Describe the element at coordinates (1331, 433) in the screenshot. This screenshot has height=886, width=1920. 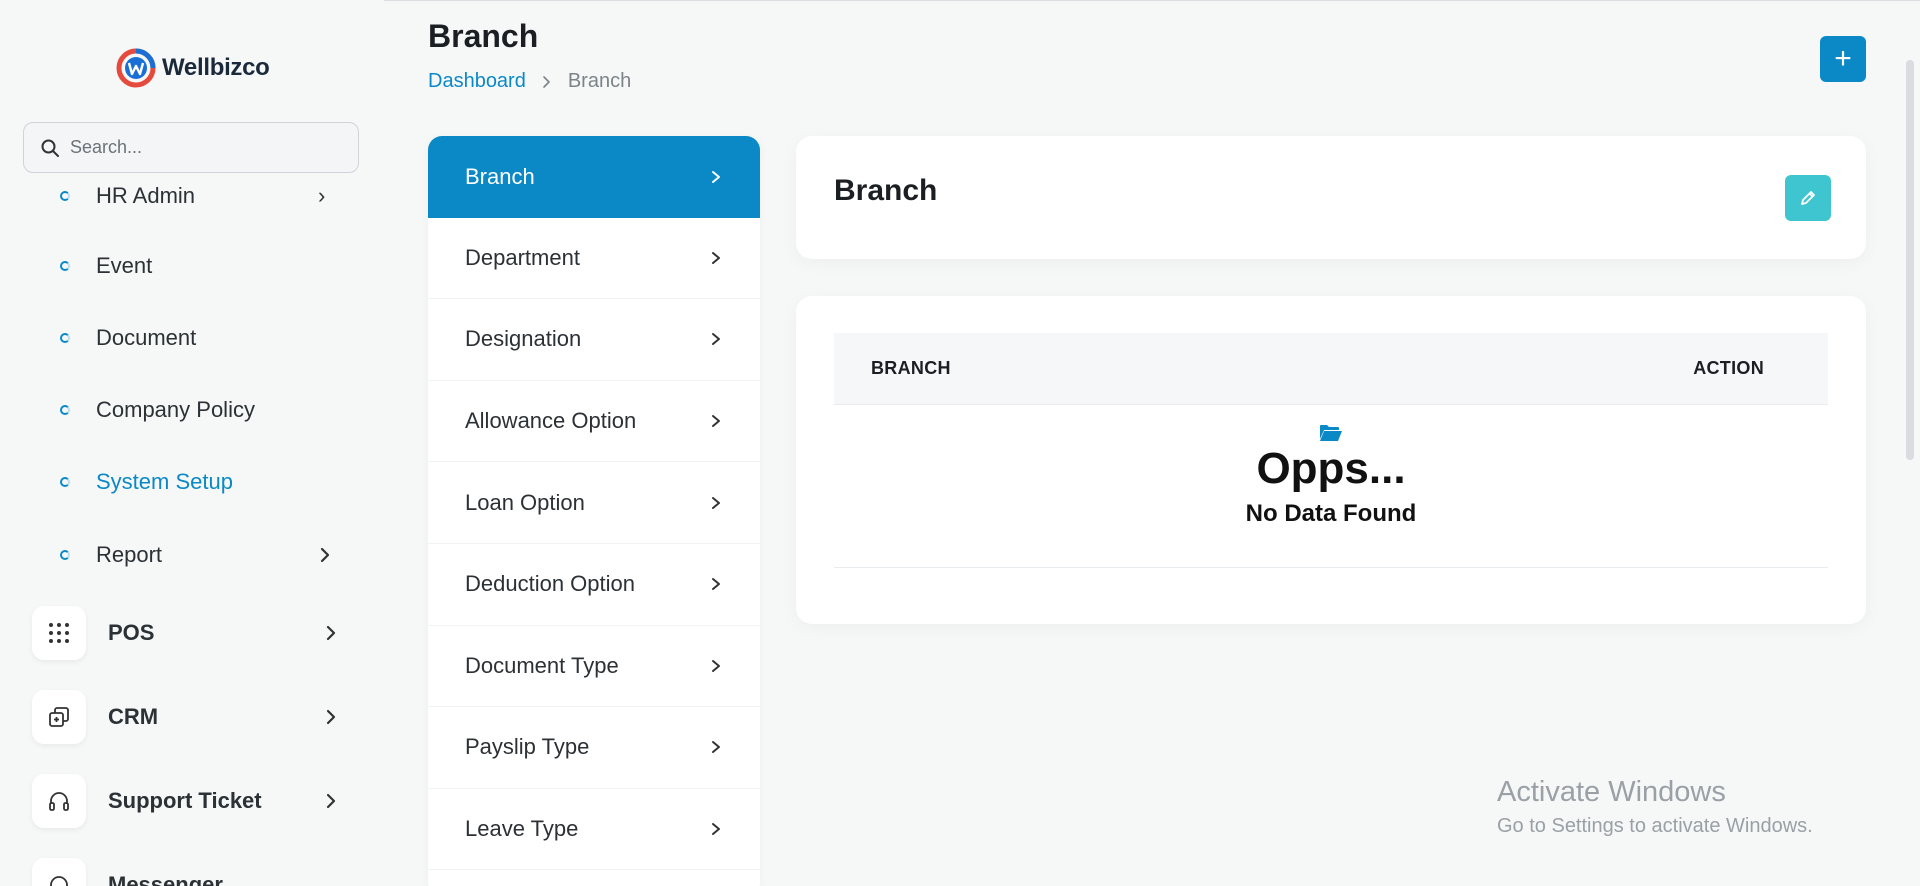
I see `folder-open-icon` at that location.